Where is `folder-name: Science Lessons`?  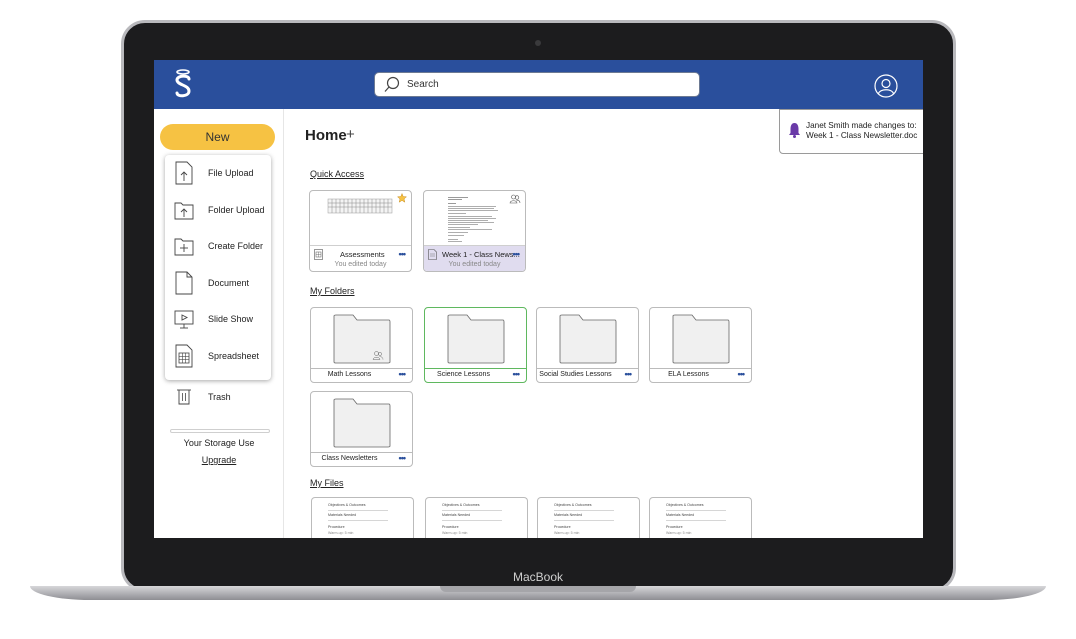 folder-name: Science Lessons is located at coordinates (463, 374).